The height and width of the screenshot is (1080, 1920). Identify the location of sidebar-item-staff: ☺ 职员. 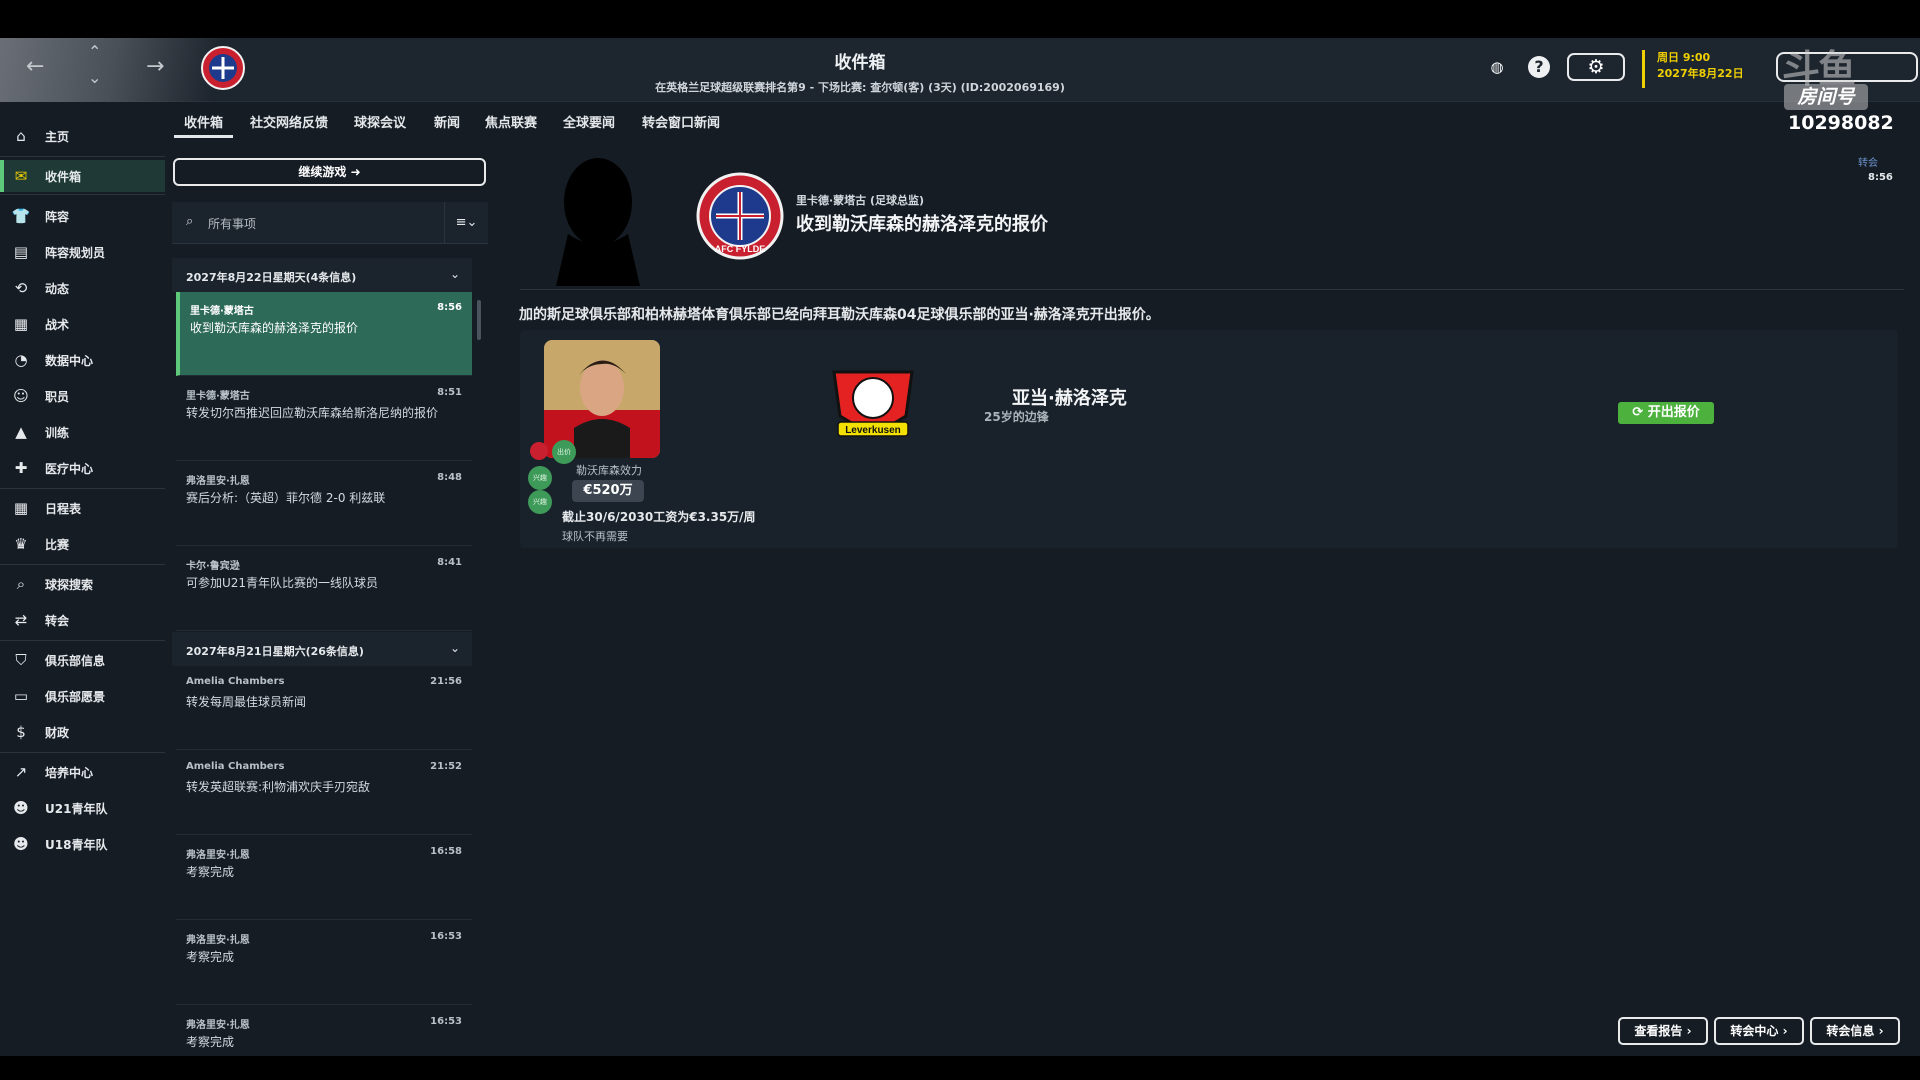
(82, 396).